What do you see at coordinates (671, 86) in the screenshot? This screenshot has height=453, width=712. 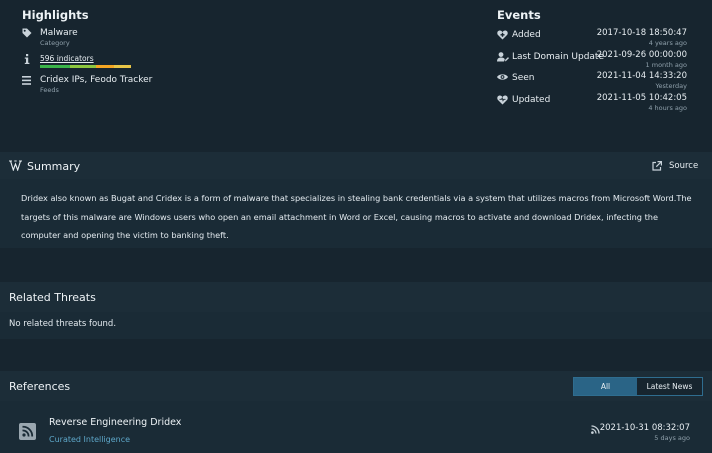 I see `event-ago: Yesterday` at bounding box center [671, 86].